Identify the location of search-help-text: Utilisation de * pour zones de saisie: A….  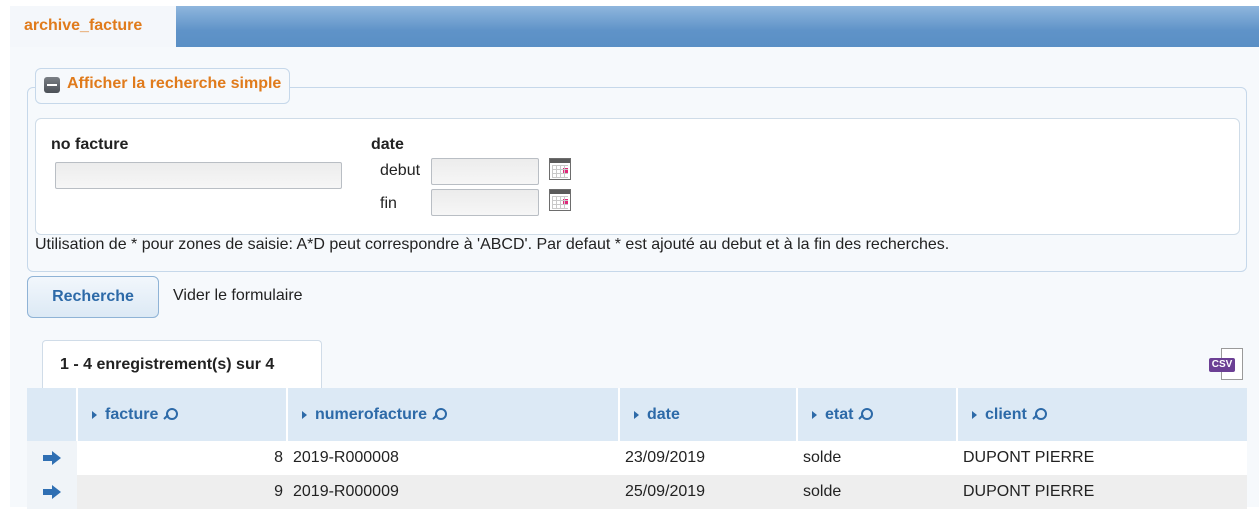
(492, 244).